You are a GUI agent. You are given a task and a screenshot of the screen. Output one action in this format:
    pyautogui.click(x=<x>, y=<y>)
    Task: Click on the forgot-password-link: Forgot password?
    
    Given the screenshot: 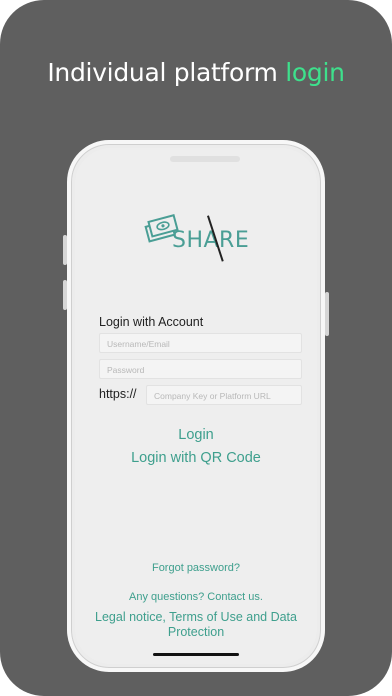 What is the action you would take?
    pyautogui.click(x=196, y=568)
    